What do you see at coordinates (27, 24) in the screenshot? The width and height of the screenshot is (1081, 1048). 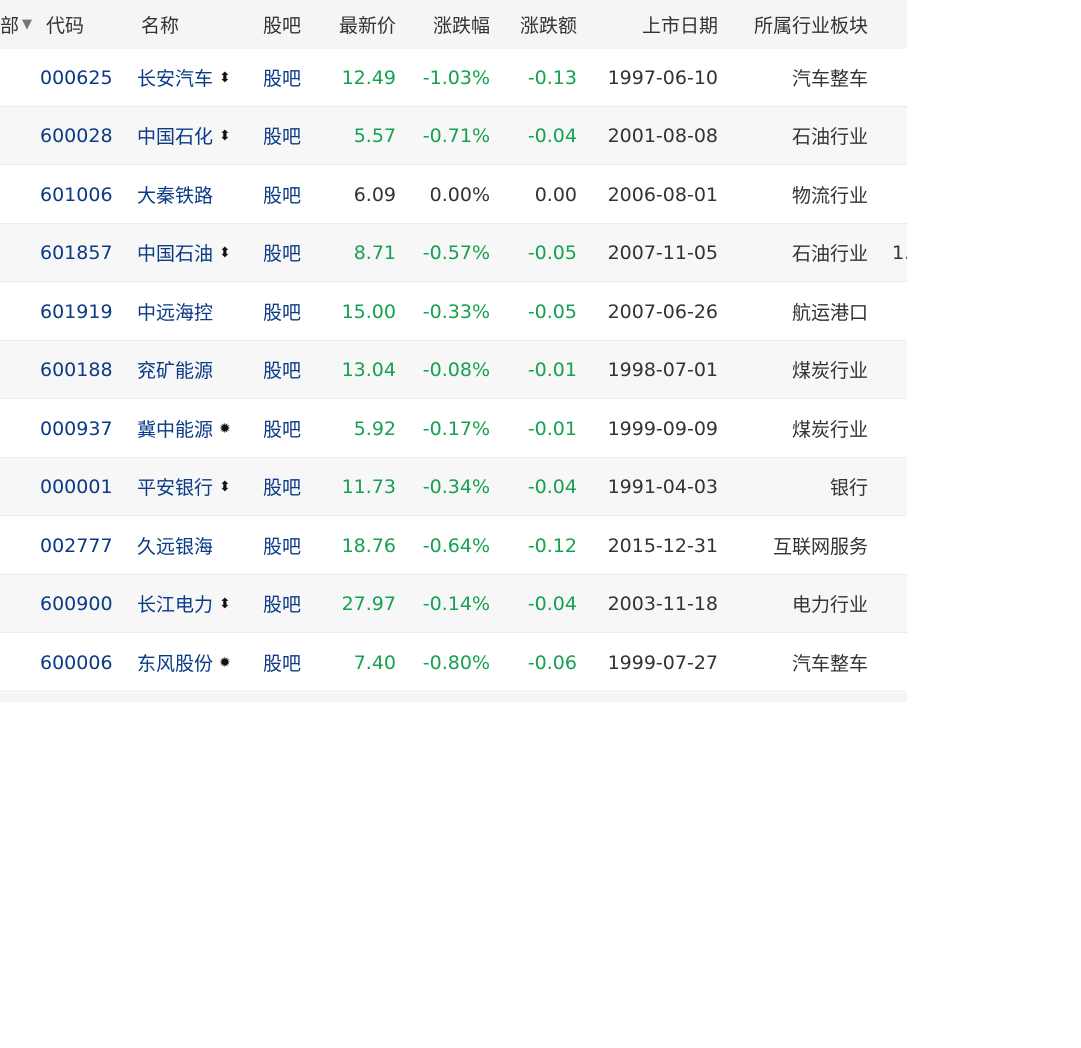 I see `sort-down-icon: ▼` at bounding box center [27, 24].